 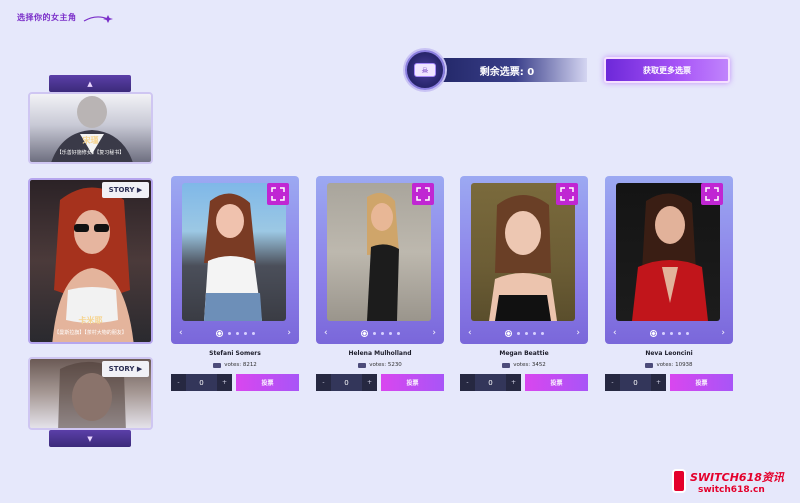 What do you see at coordinates (507, 70) in the screenshot?
I see `remaining-votes-label: 剩余选票: 0` at bounding box center [507, 70].